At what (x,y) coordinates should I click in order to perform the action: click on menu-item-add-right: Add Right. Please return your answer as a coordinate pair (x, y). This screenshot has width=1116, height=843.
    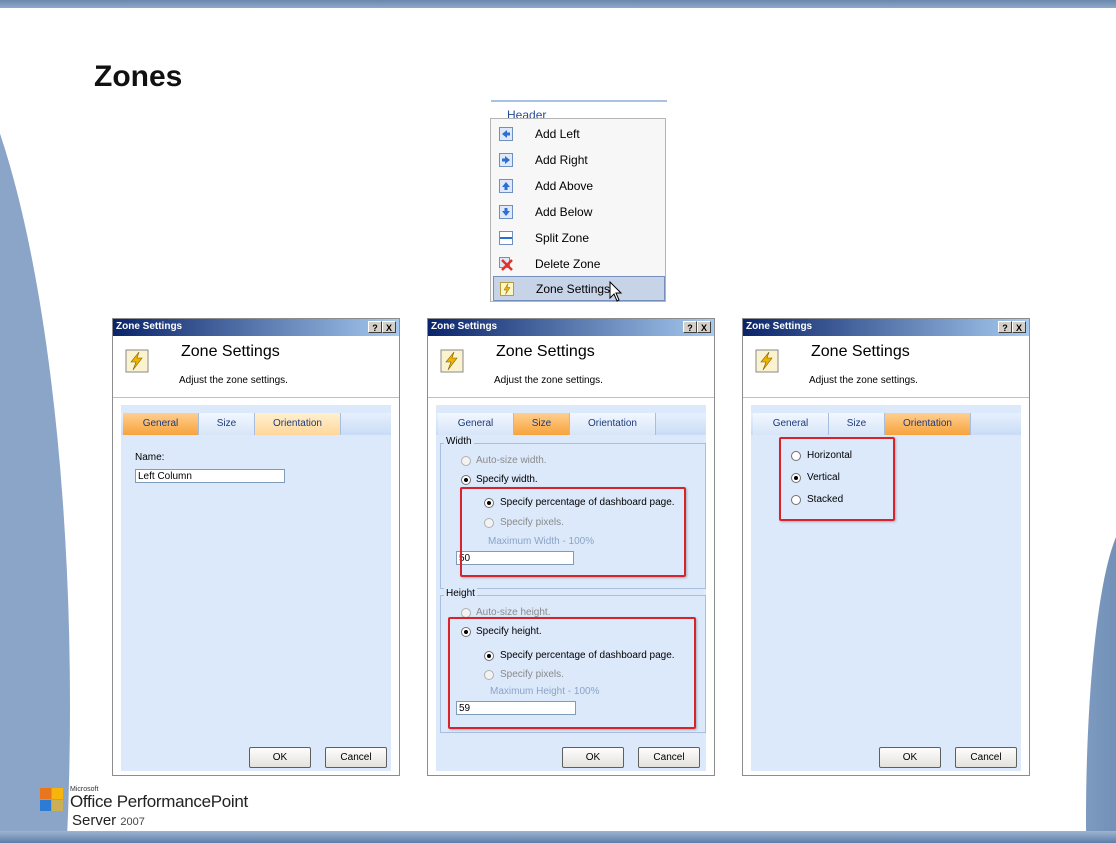
    Looking at the image, I should click on (579, 160).